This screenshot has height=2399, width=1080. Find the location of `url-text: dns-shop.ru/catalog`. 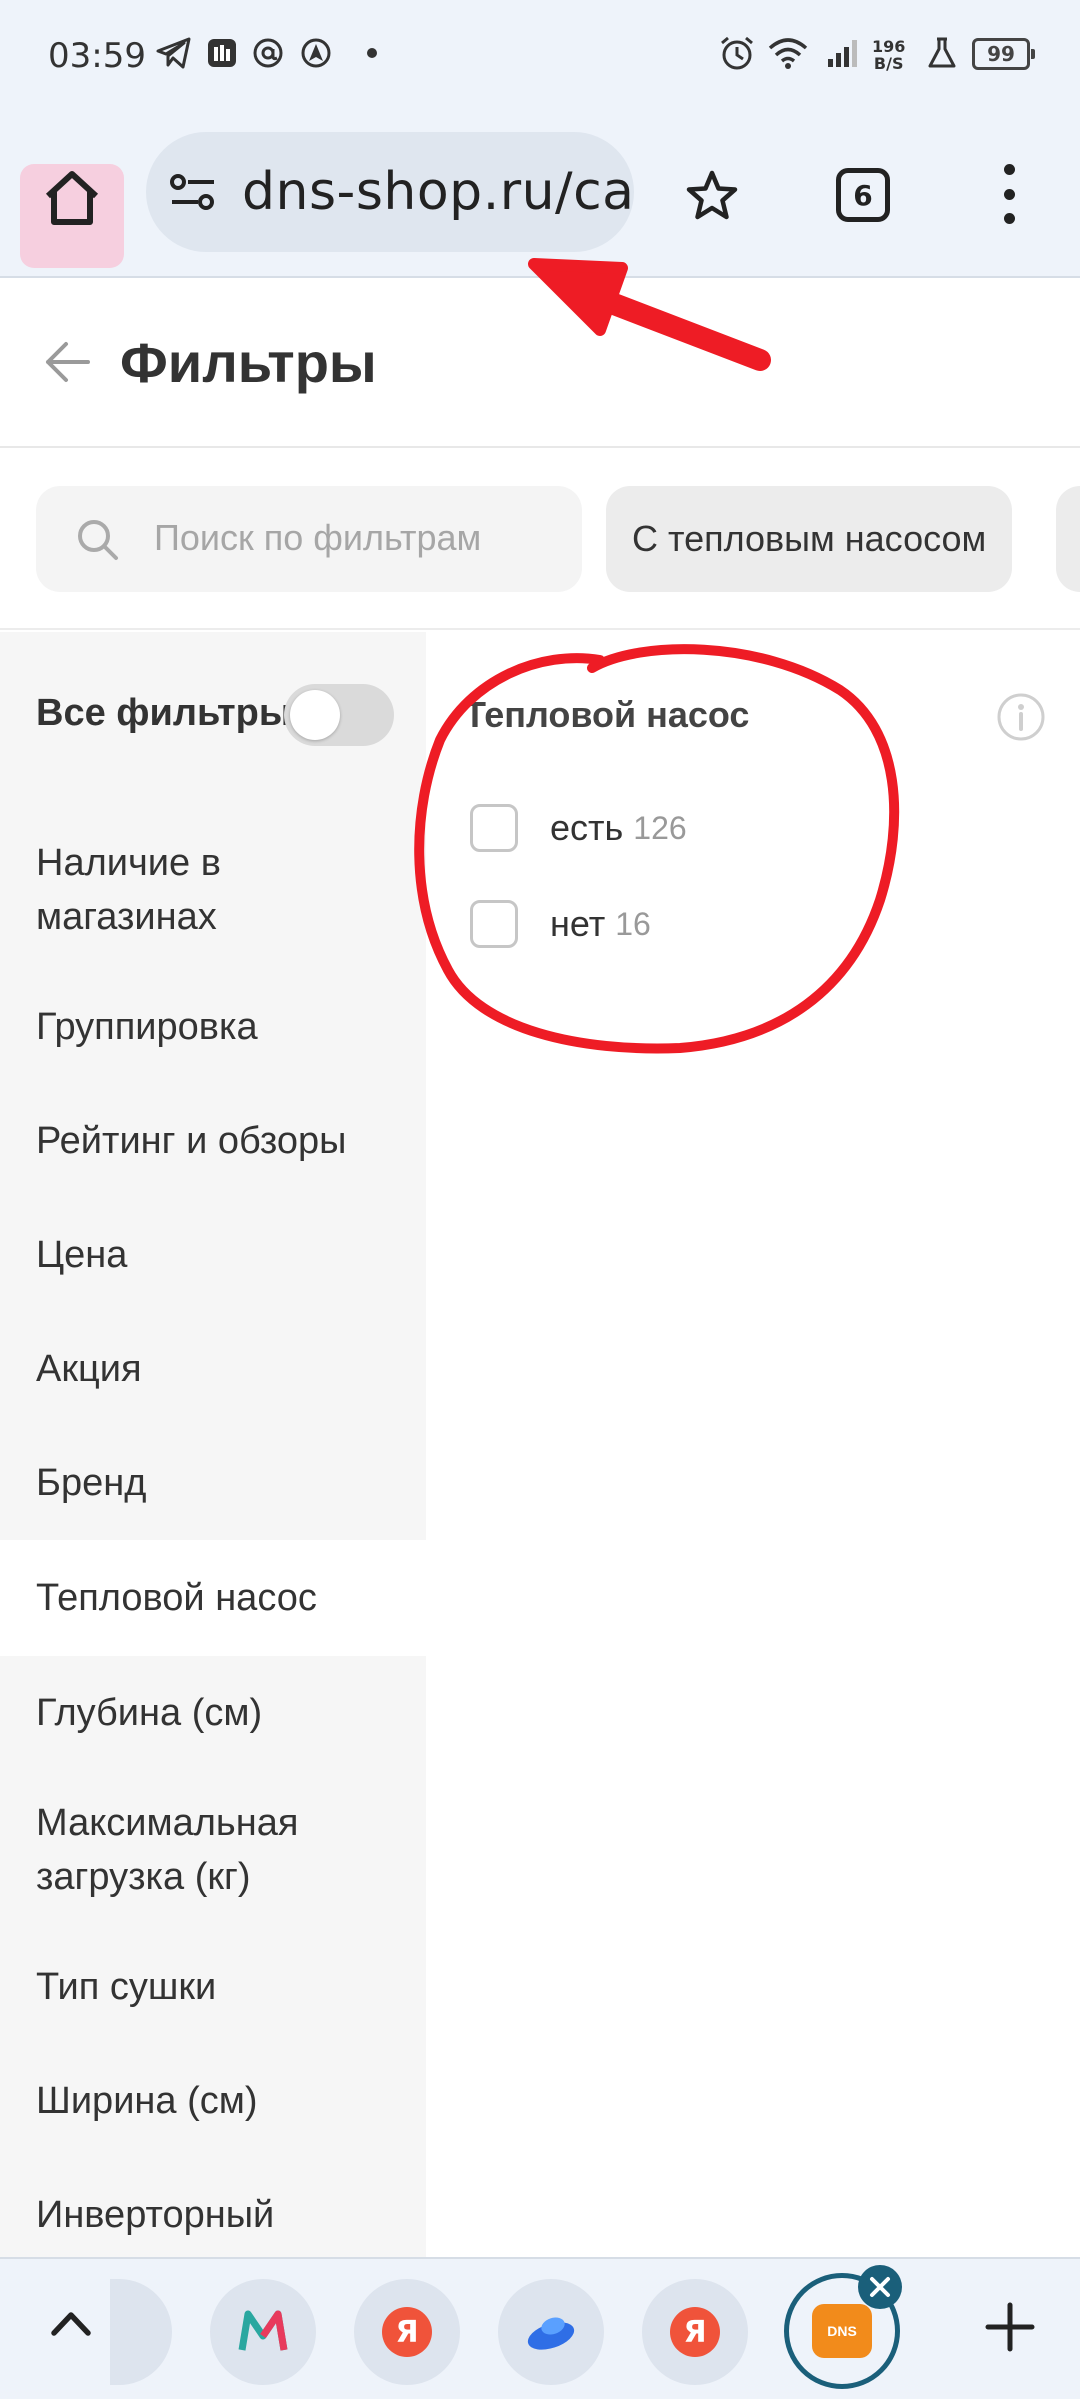

url-text: dns-shop.ru/catalog is located at coordinates (438, 192).